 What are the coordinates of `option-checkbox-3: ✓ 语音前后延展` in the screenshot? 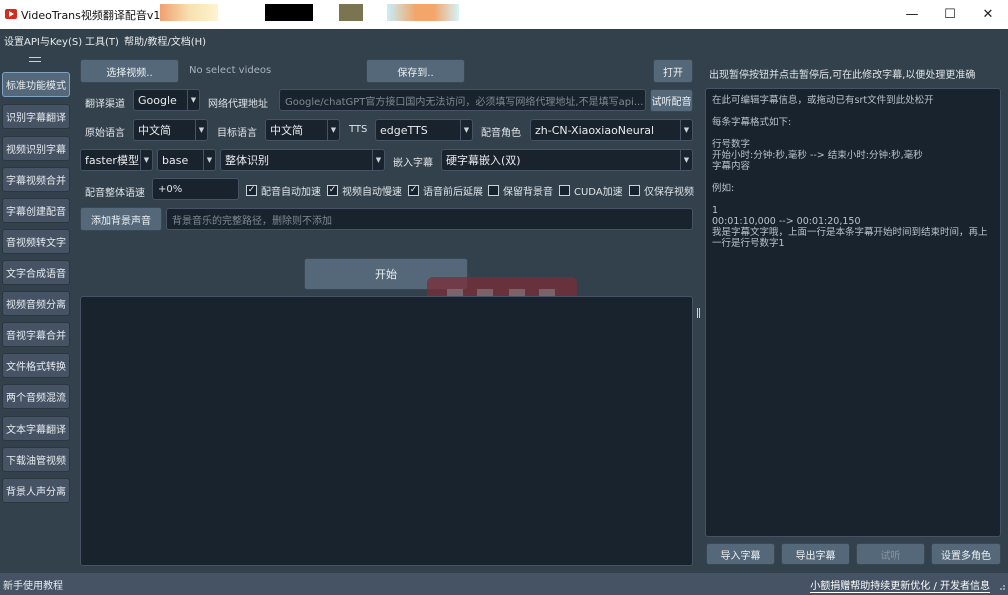 It's located at (445, 190).